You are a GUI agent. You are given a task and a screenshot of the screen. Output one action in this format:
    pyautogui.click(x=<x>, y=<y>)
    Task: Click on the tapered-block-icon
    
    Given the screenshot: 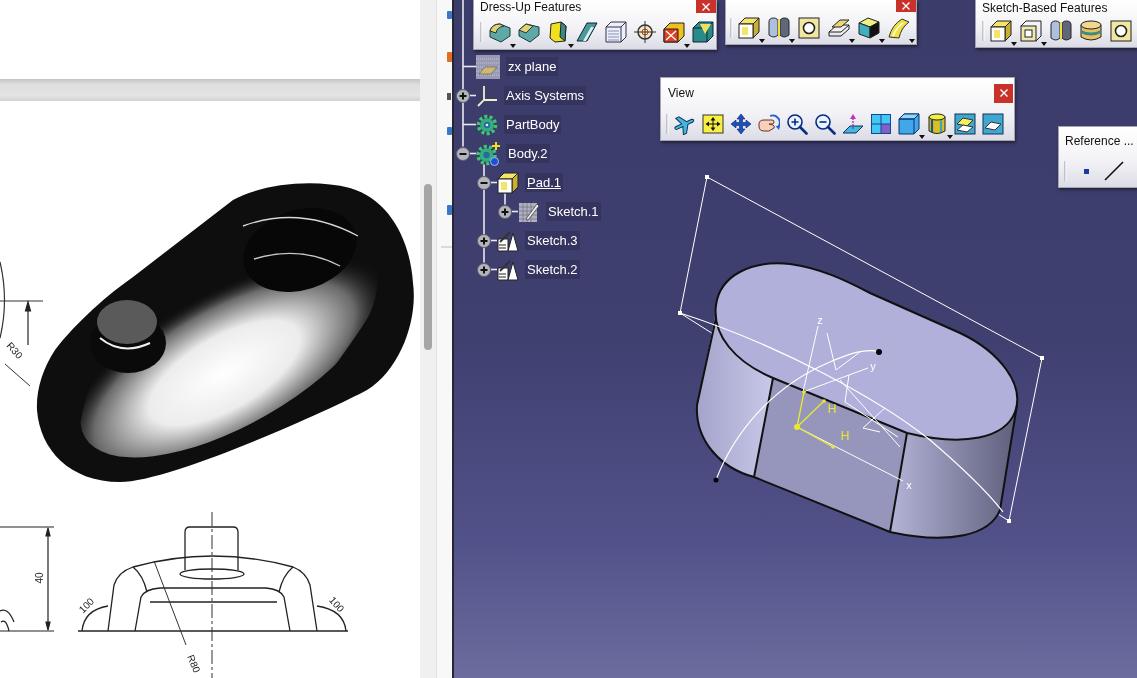 What is the action you would take?
    pyautogui.click(x=558, y=32)
    